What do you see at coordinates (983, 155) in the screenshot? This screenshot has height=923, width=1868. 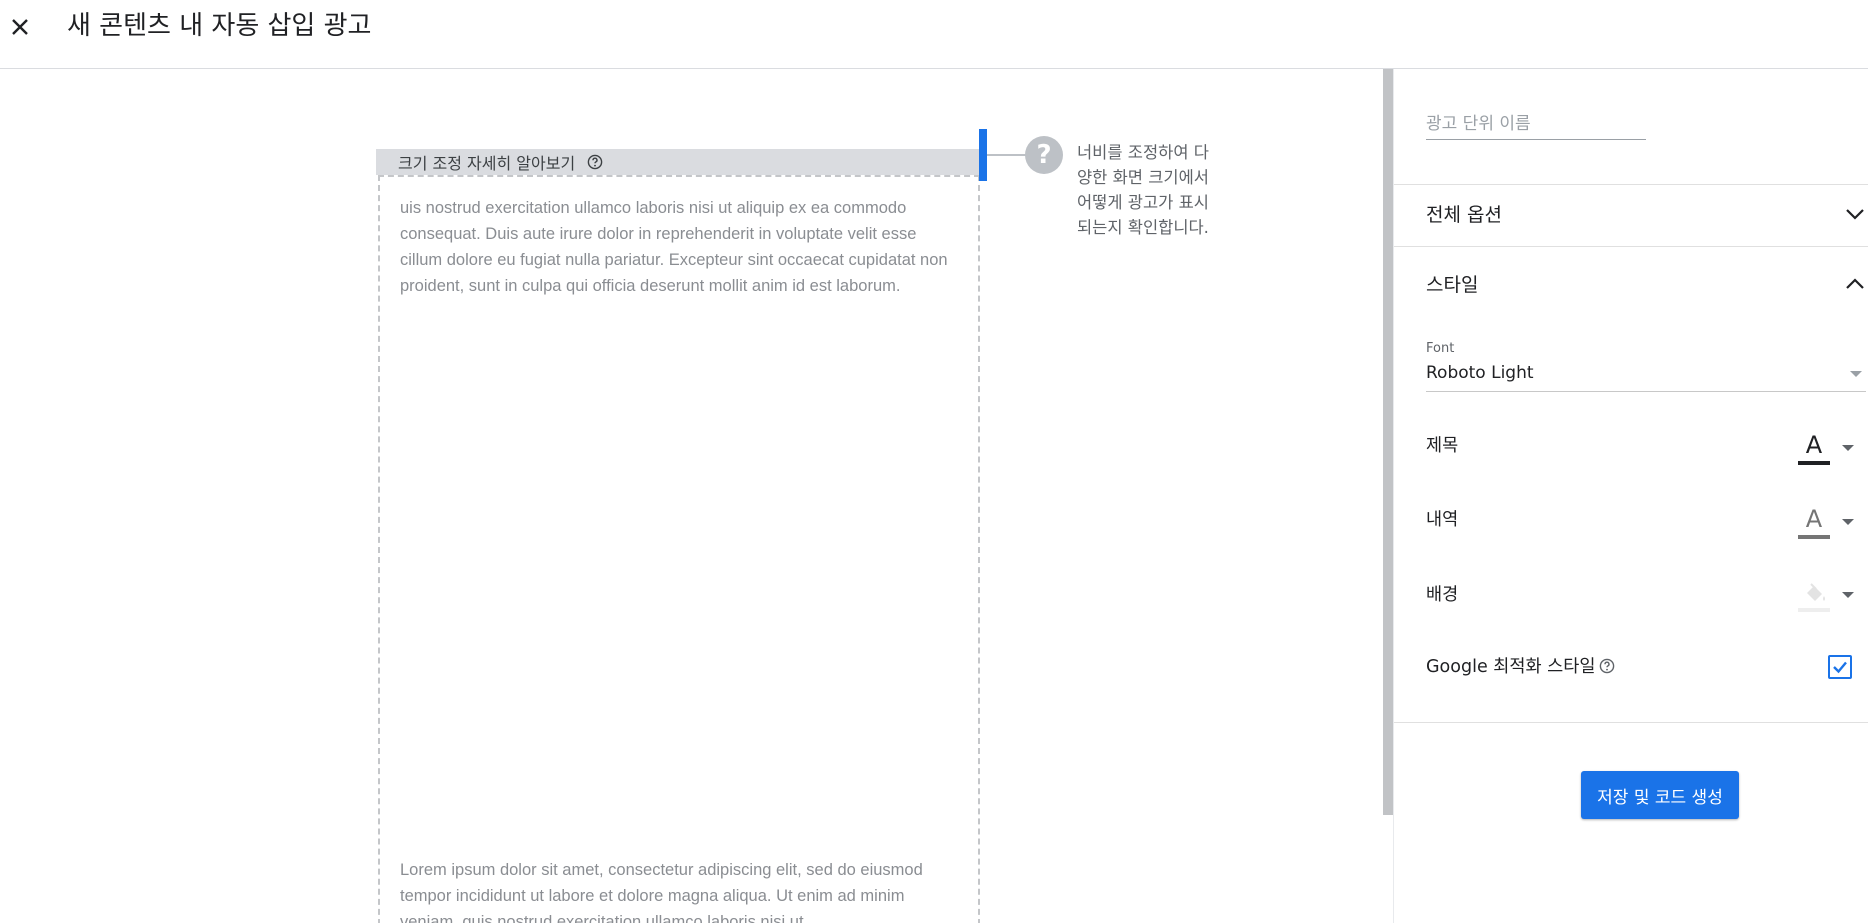 I see `resize-handle` at bounding box center [983, 155].